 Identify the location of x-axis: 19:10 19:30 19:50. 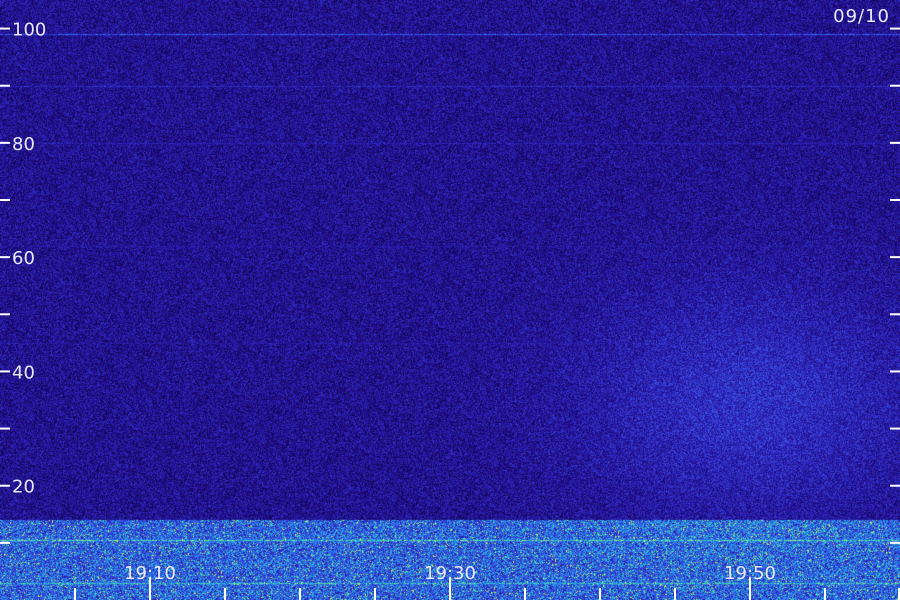
(487, 581).